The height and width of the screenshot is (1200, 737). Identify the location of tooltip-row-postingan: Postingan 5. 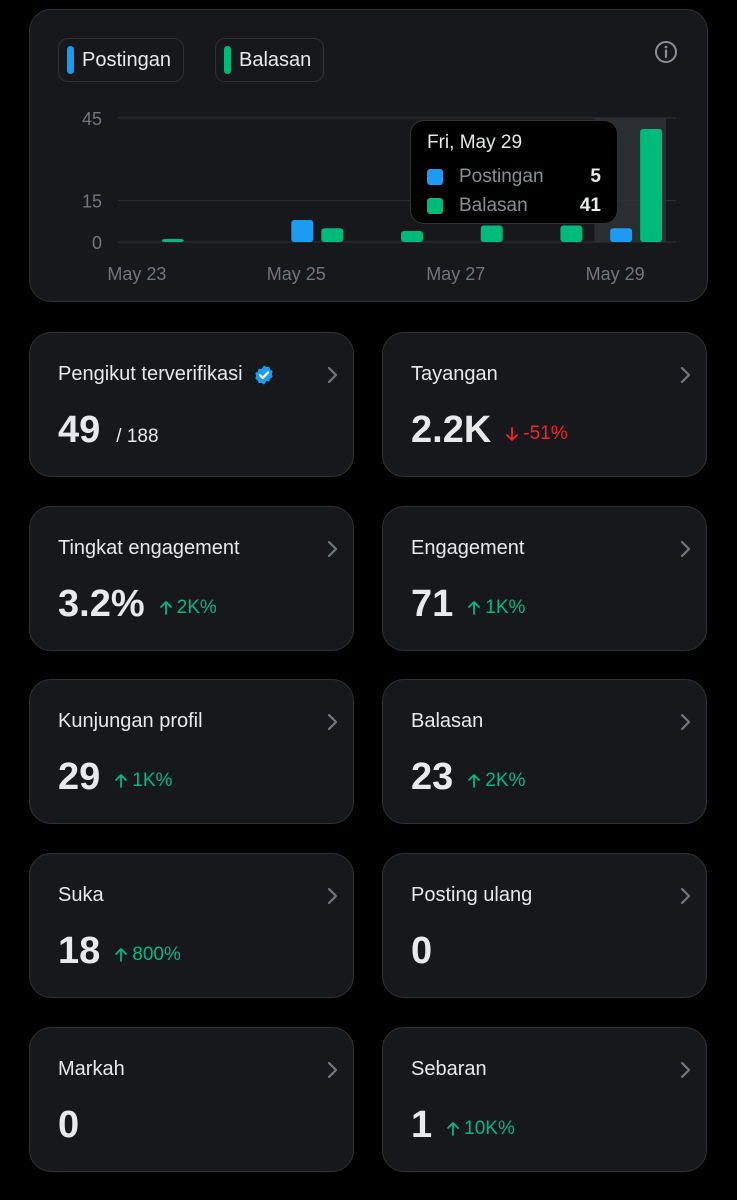
(514, 176).